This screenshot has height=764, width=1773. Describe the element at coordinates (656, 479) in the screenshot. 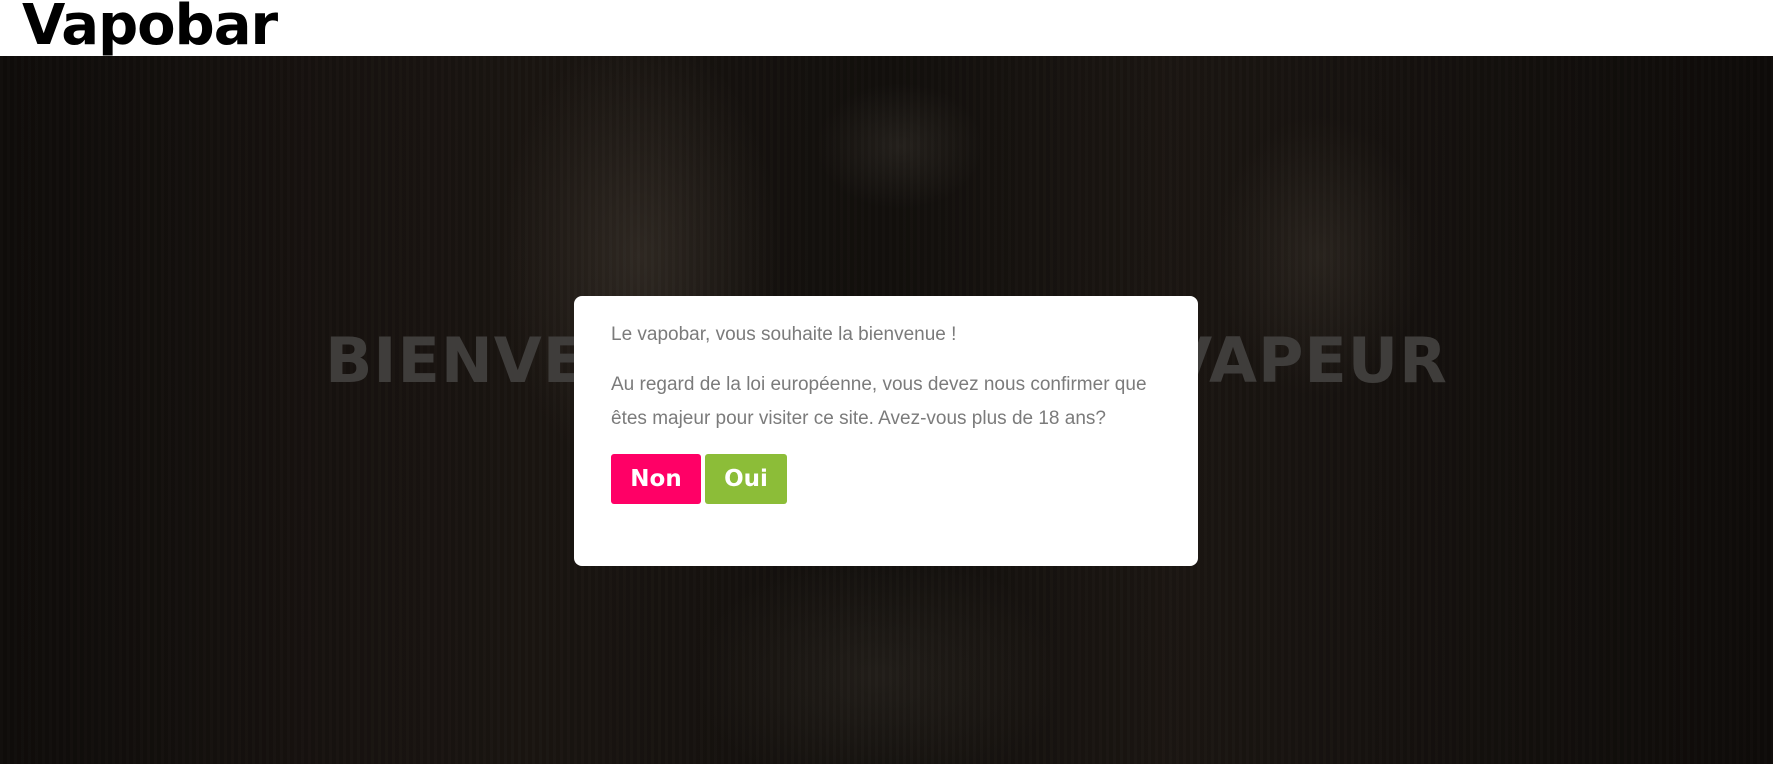

I see `no-button: Non` at that location.